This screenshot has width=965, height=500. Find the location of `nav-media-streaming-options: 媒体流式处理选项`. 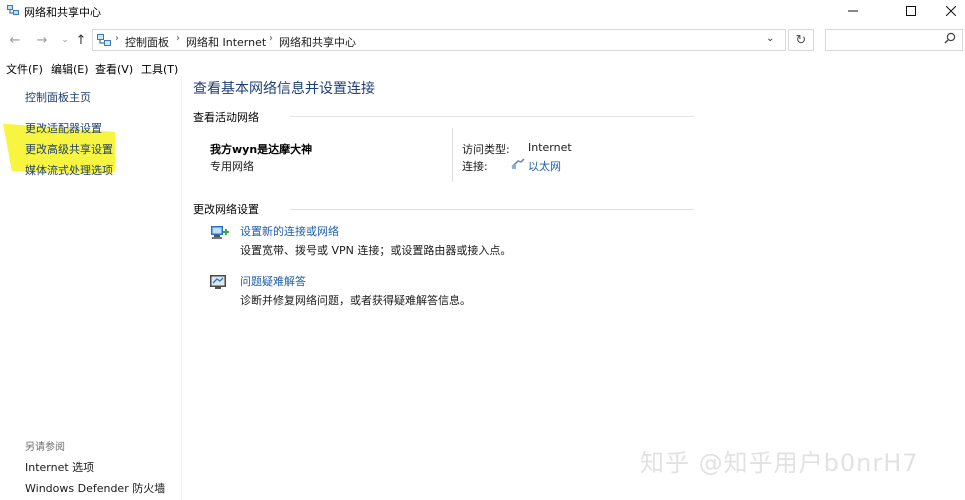

nav-media-streaming-options: 媒体流式处理选项 is located at coordinates (69, 170).